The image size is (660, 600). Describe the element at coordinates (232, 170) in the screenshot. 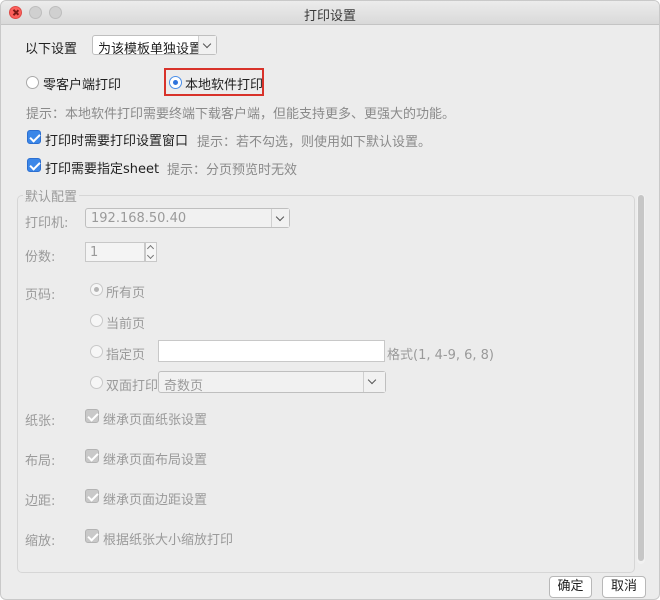

I see `need-sheet-hint: 提示：分页预览时无效` at that location.